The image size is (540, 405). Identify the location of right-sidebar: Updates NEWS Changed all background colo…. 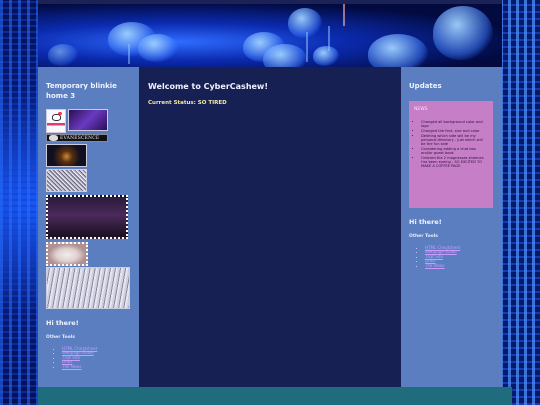
(451, 227).